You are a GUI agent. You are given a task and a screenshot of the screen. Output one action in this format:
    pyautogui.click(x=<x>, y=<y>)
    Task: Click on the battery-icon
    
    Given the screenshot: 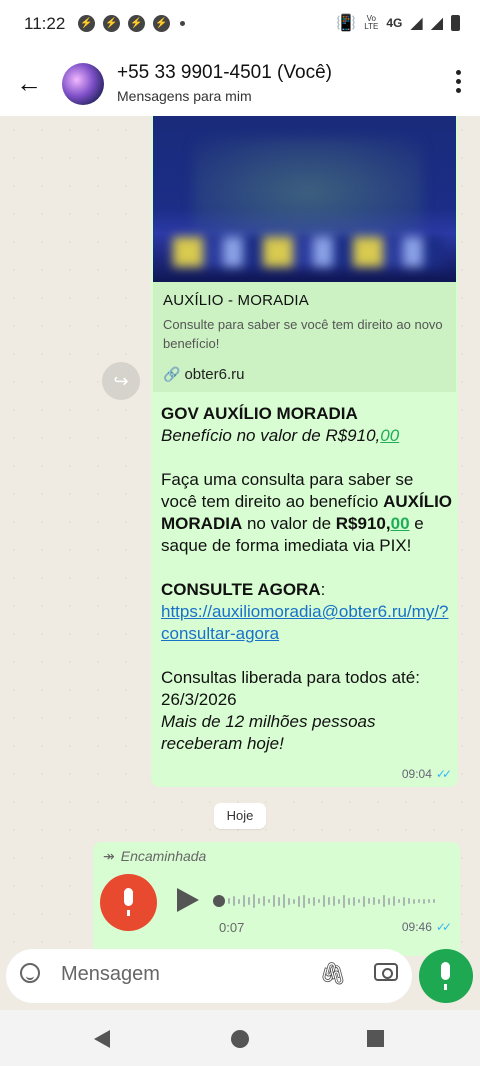 What is the action you would take?
    pyautogui.click(x=455, y=23)
    